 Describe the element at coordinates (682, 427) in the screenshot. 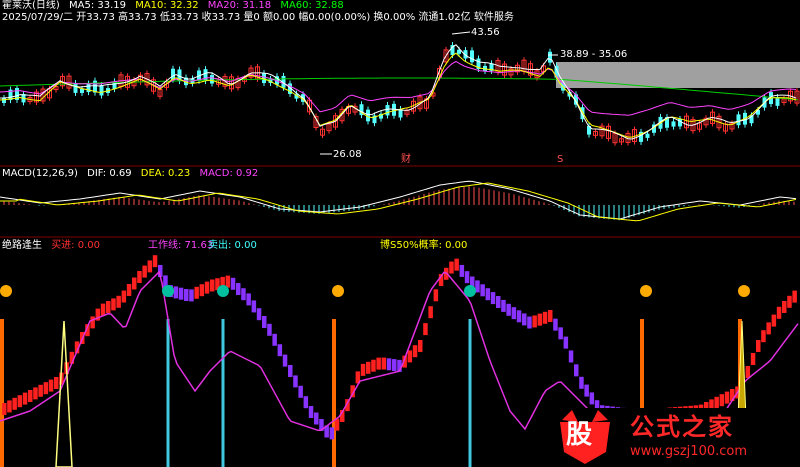

I see `watermark-name: 公式之家` at that location.